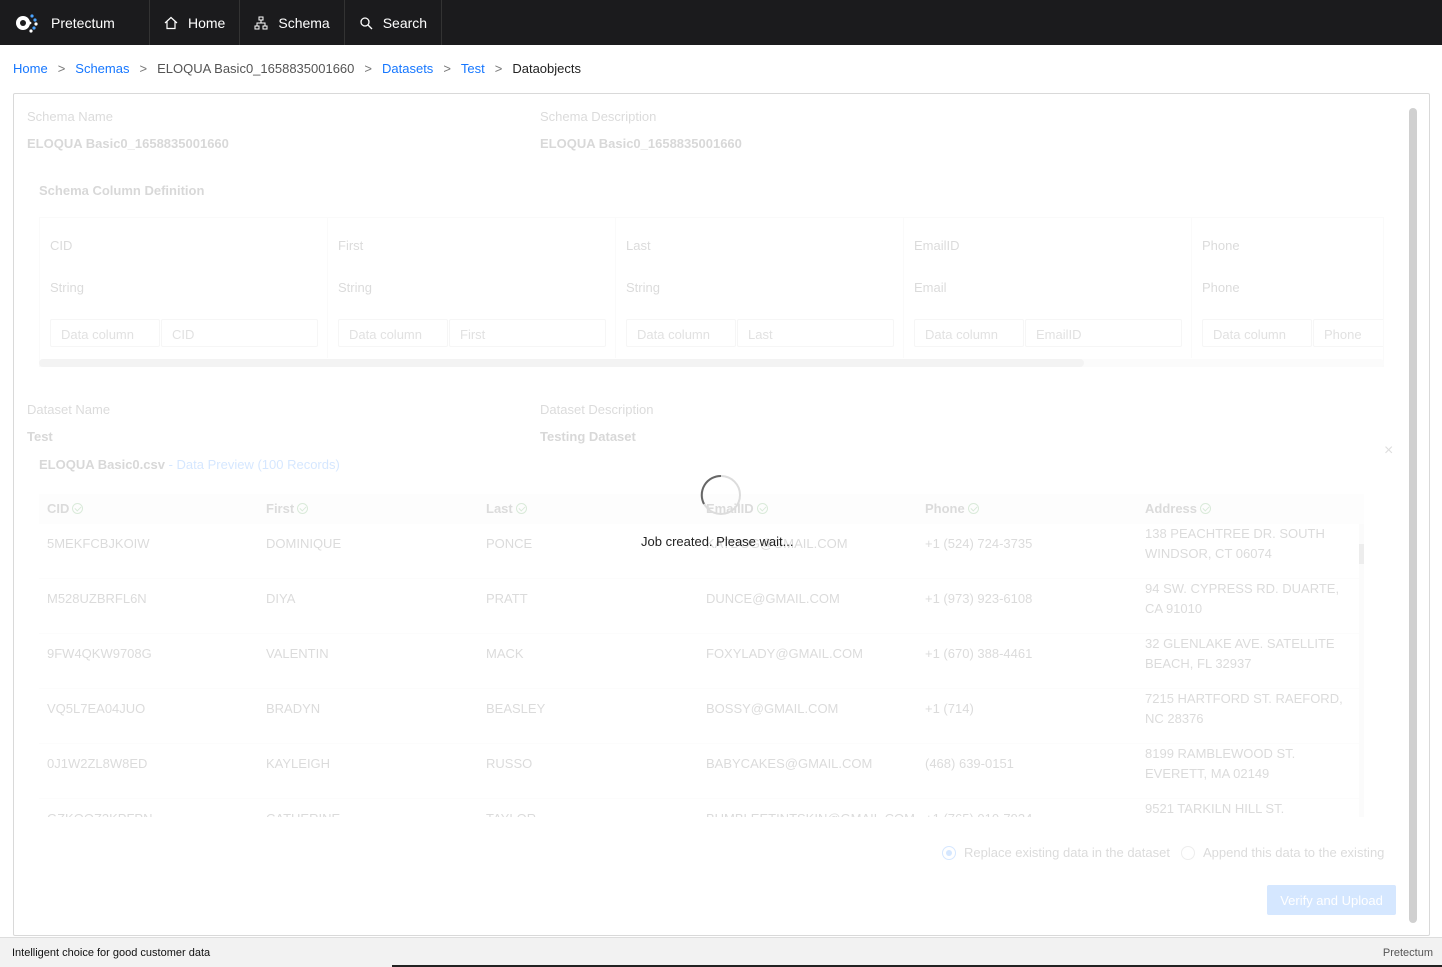  What do you see at coordinates (772, 708) in the screenshot?
I see `table-cell: BOSSY@GMAIL.COM` at bounding box center [772, 708].